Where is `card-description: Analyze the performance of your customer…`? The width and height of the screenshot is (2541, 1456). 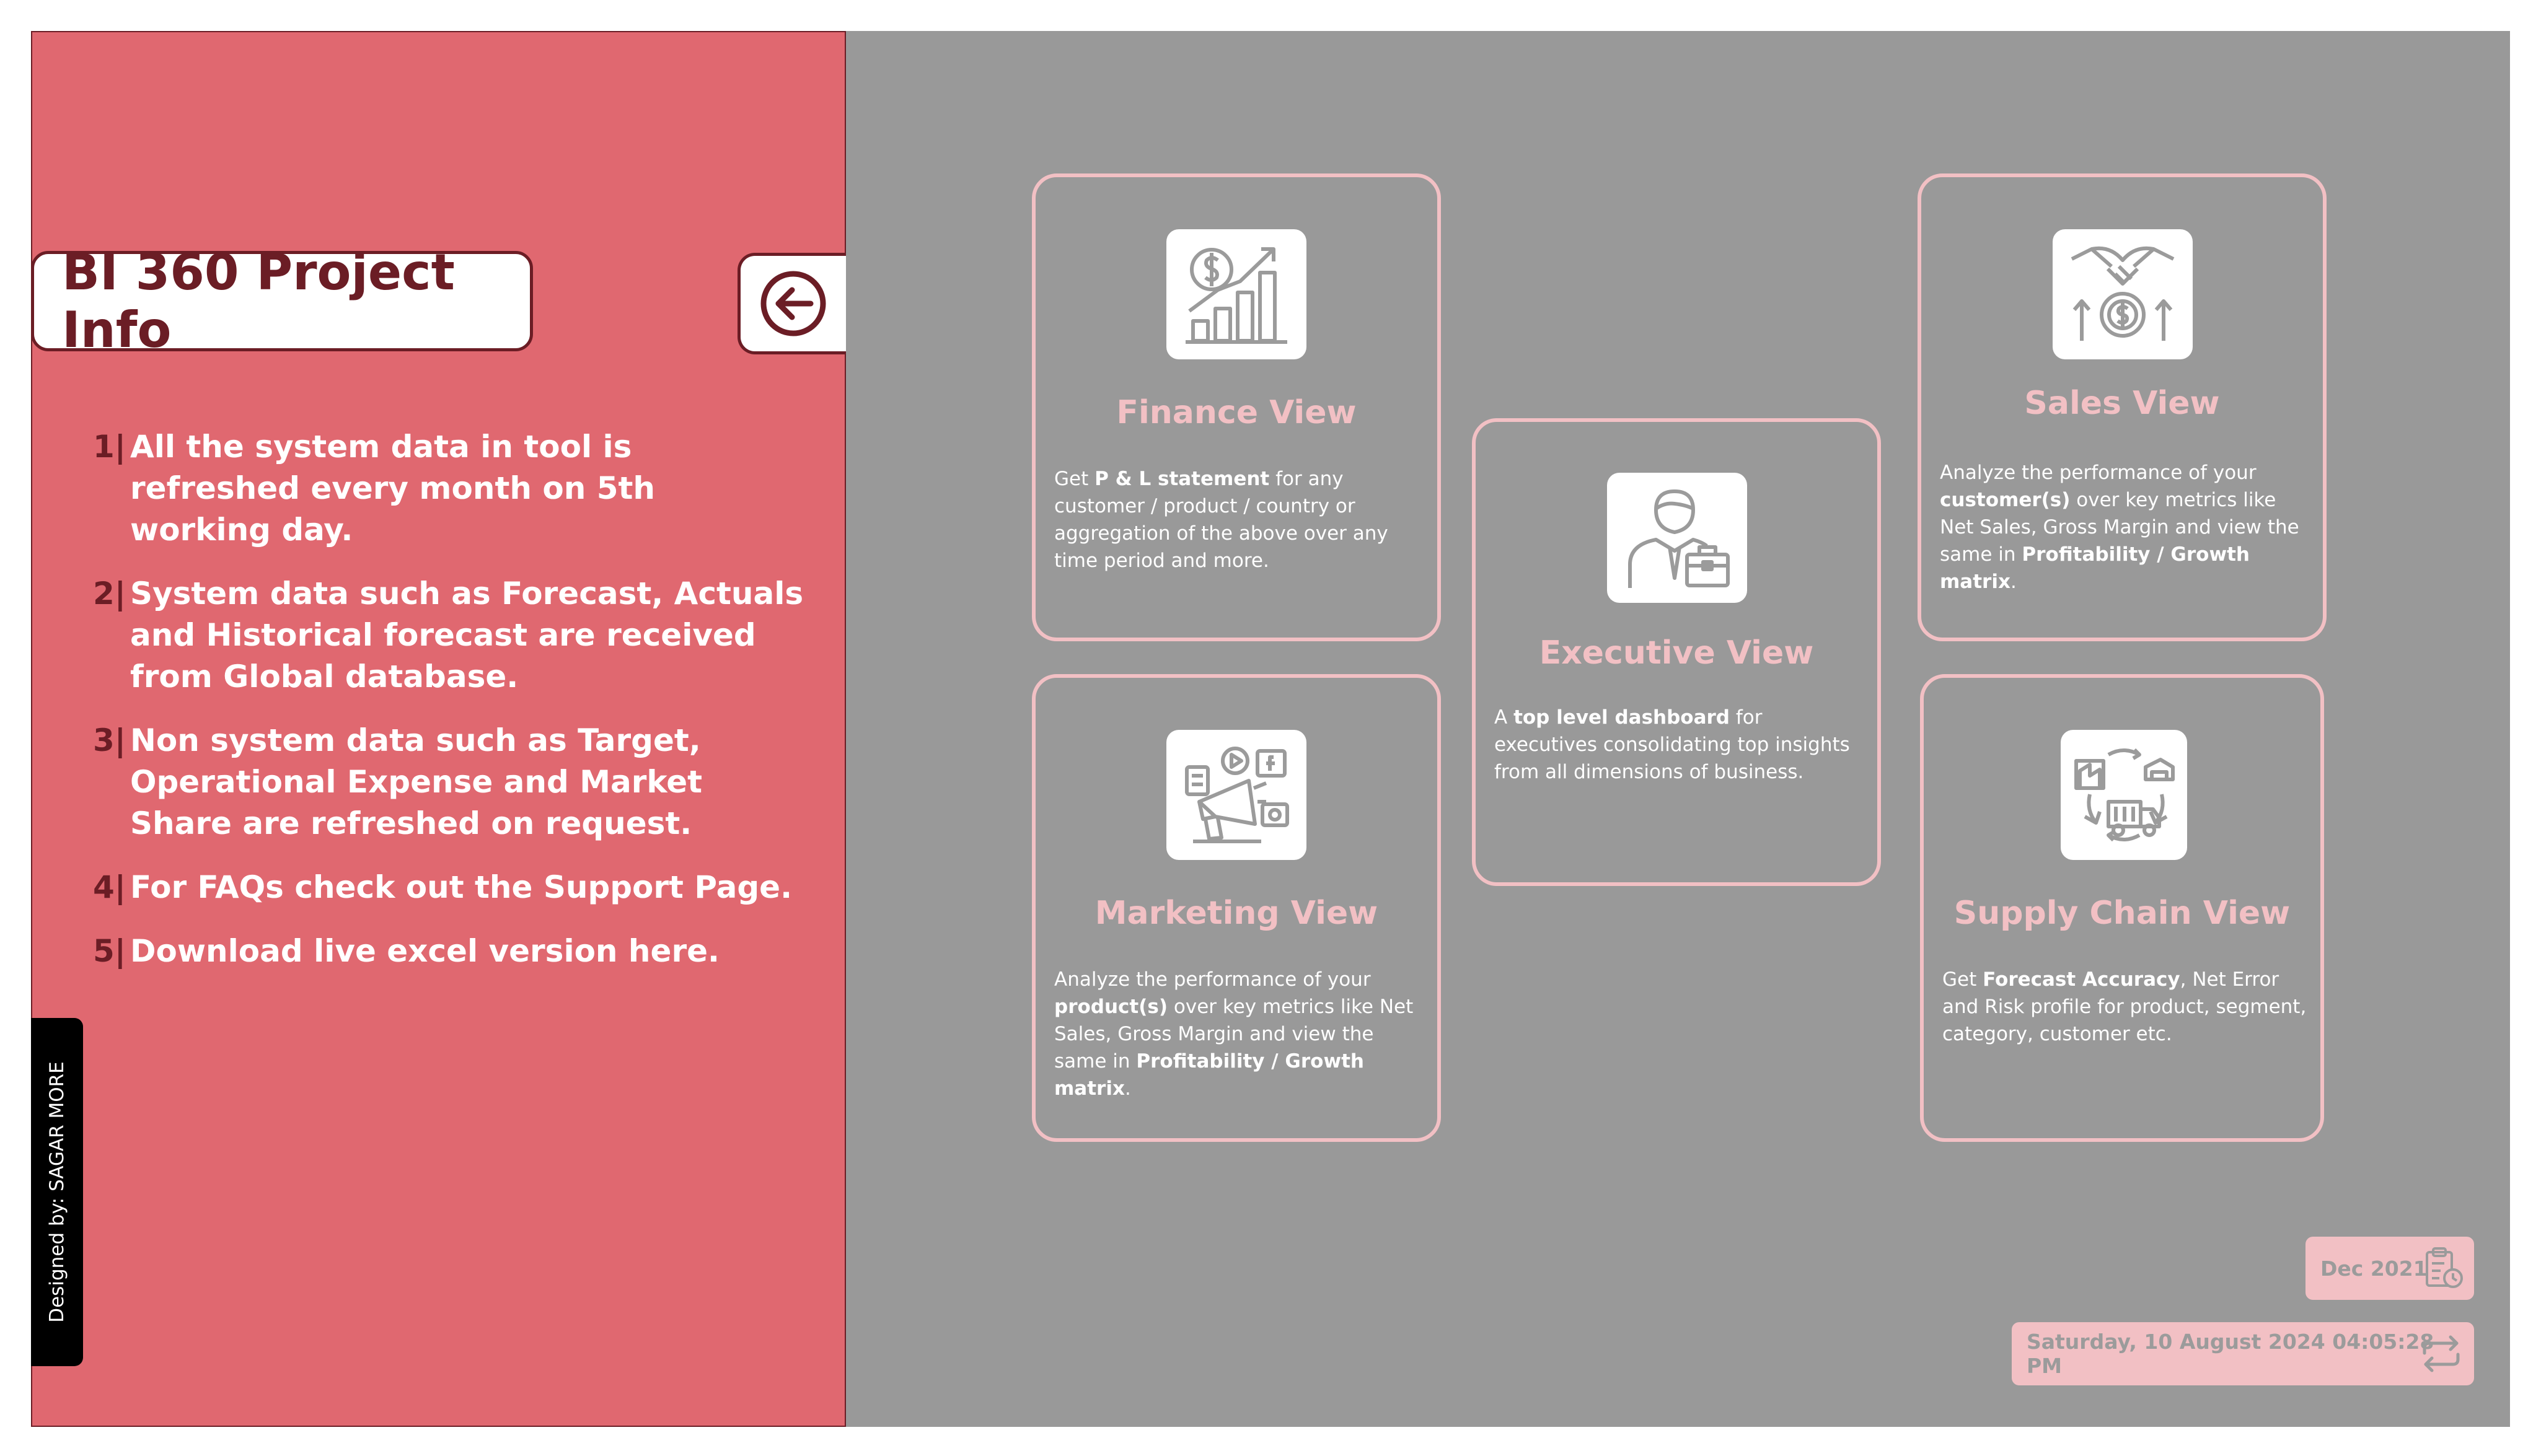 card-description: Analyze the performance of your customer… is located at coordinates (2119, 527).